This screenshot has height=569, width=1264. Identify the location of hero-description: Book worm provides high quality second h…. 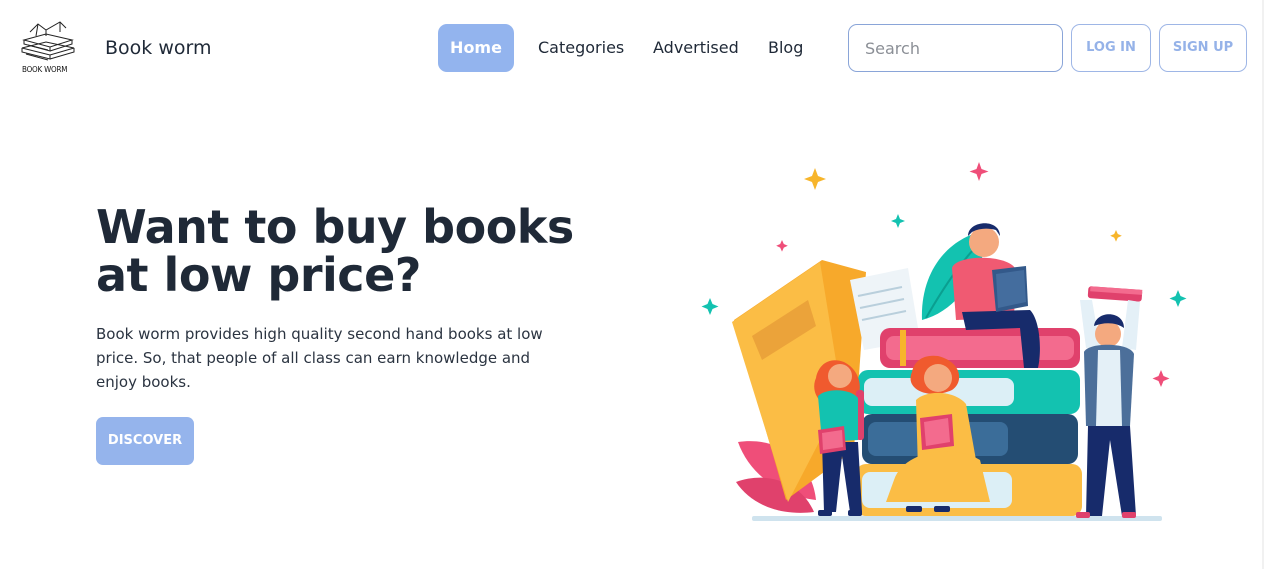
(319, 358).